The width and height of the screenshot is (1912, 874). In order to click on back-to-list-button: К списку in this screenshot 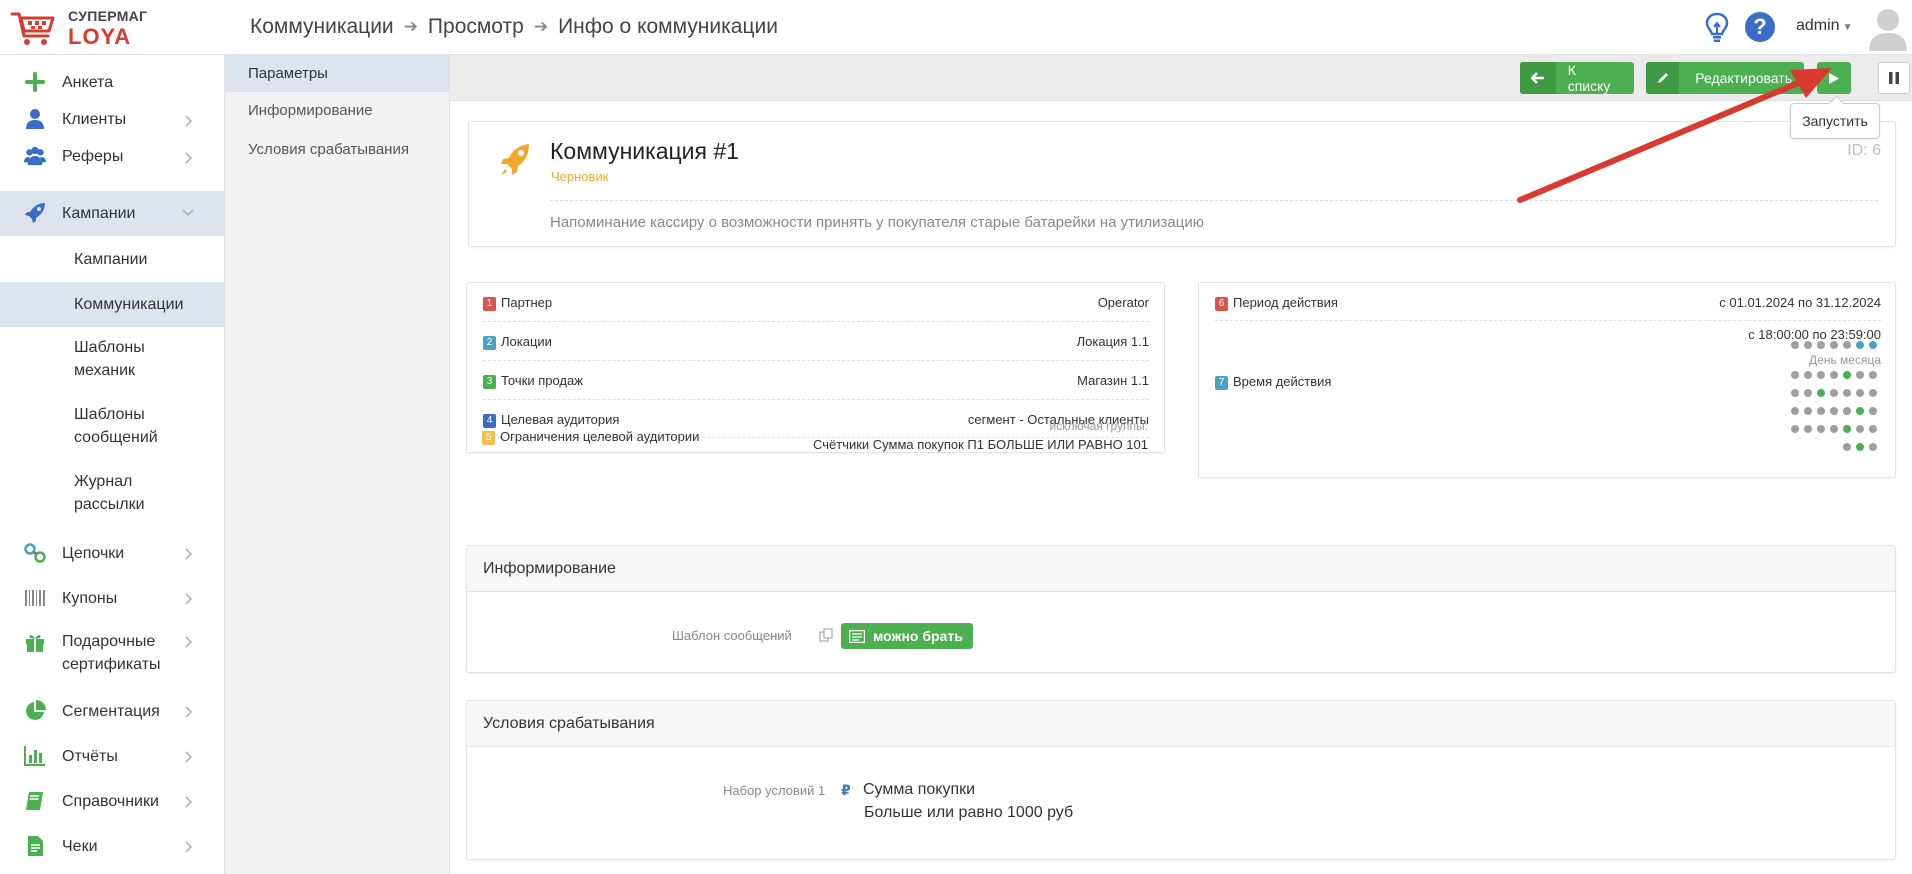, I will do `click(1577, 78)`.